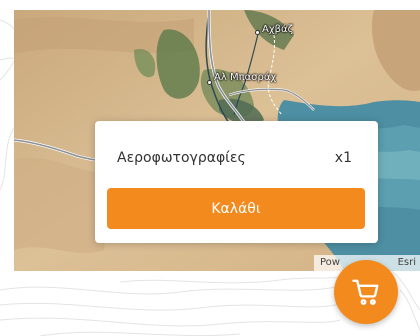 This screenshot has width=420, height=336. I want to click on go-to-cart-button: Καλάθι, so click(236, 208).